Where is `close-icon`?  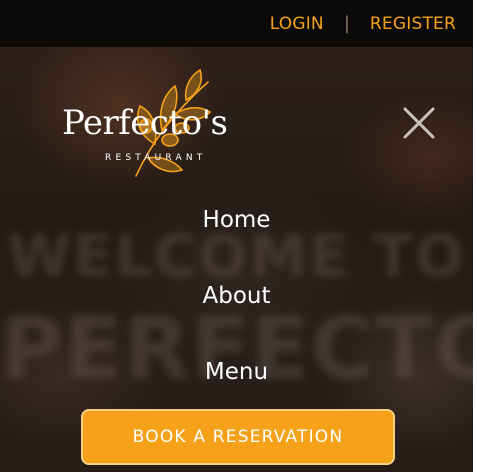 close-icon is located at coordinates (419, 123).